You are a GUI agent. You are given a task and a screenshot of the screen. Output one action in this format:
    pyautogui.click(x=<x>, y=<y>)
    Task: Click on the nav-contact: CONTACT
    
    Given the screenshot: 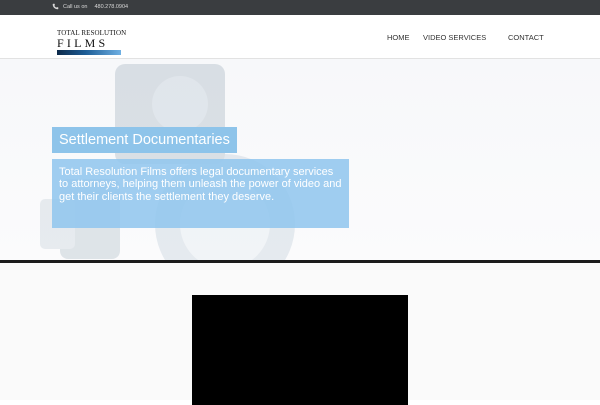 What is the action you would take?
    pyautogui.click(x=526, y=37)
    